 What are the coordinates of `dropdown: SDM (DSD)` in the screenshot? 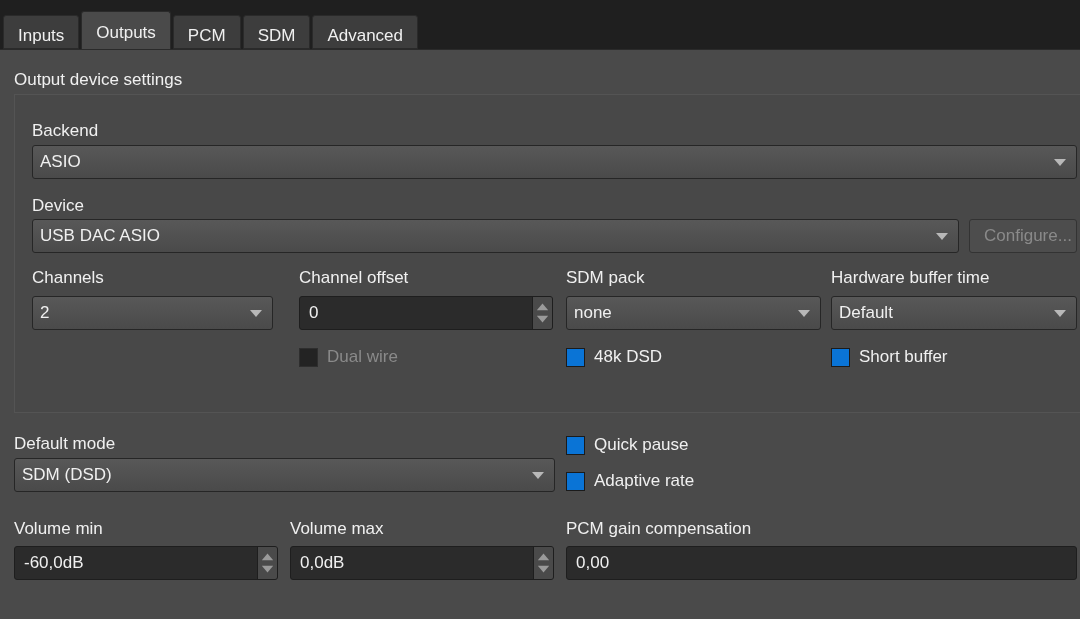 It's located at (284, 475).